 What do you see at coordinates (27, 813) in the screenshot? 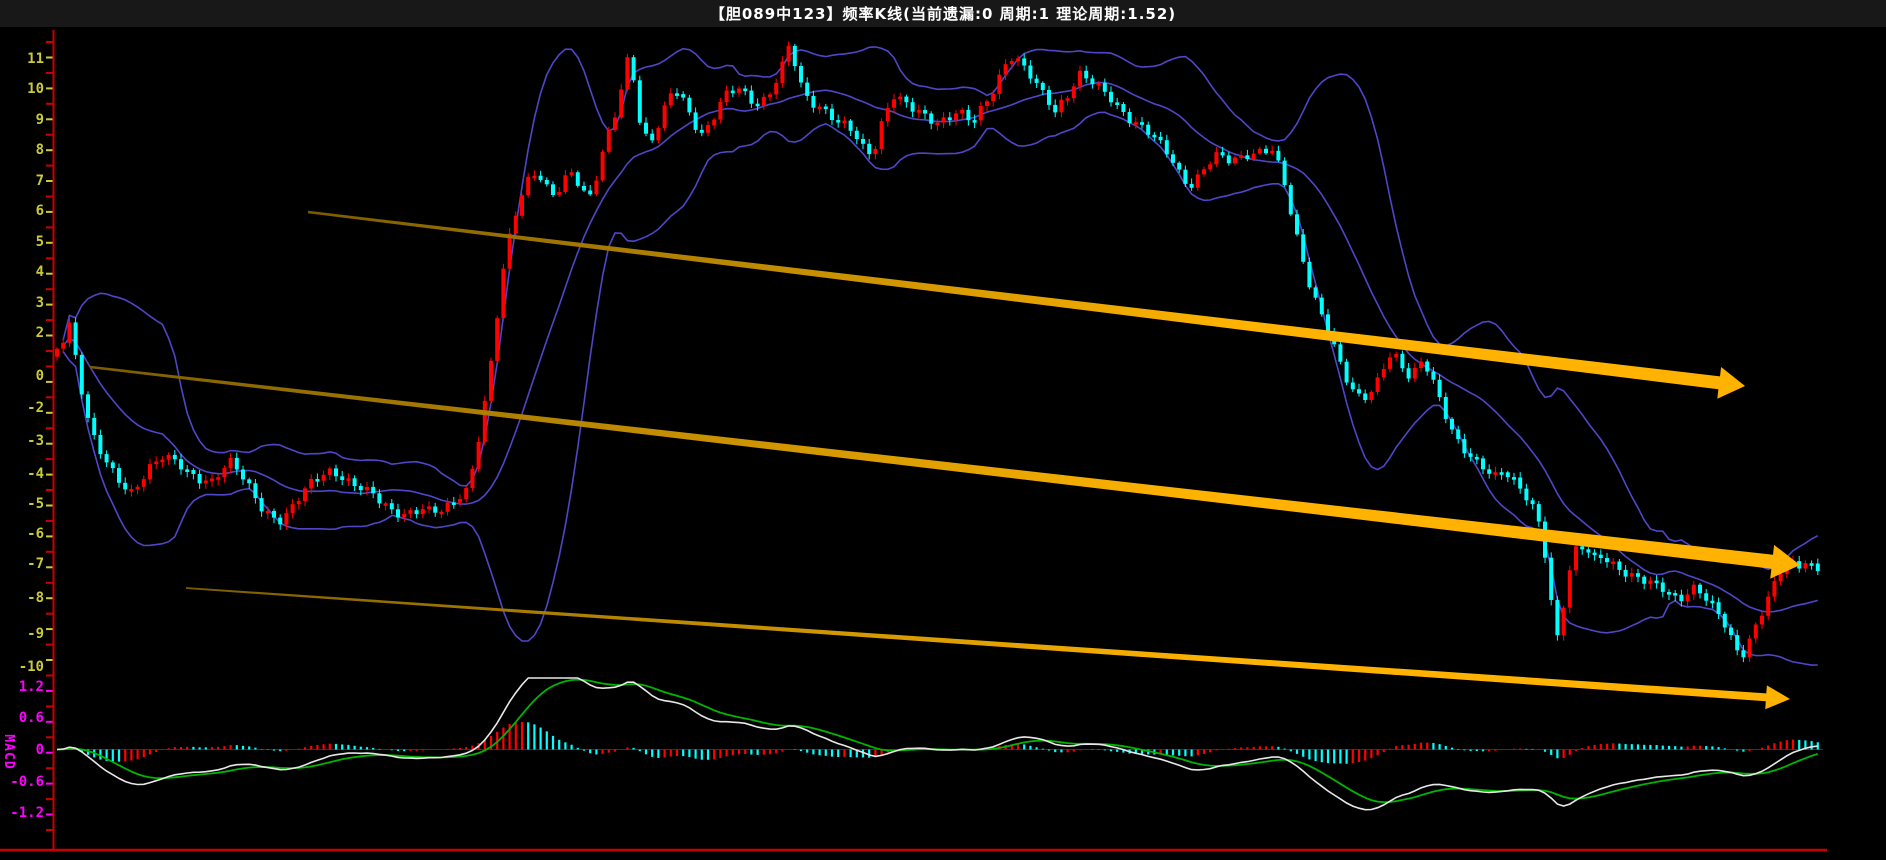
I see `macd-axis-label: -1.2` at bounding box center [27, 813].